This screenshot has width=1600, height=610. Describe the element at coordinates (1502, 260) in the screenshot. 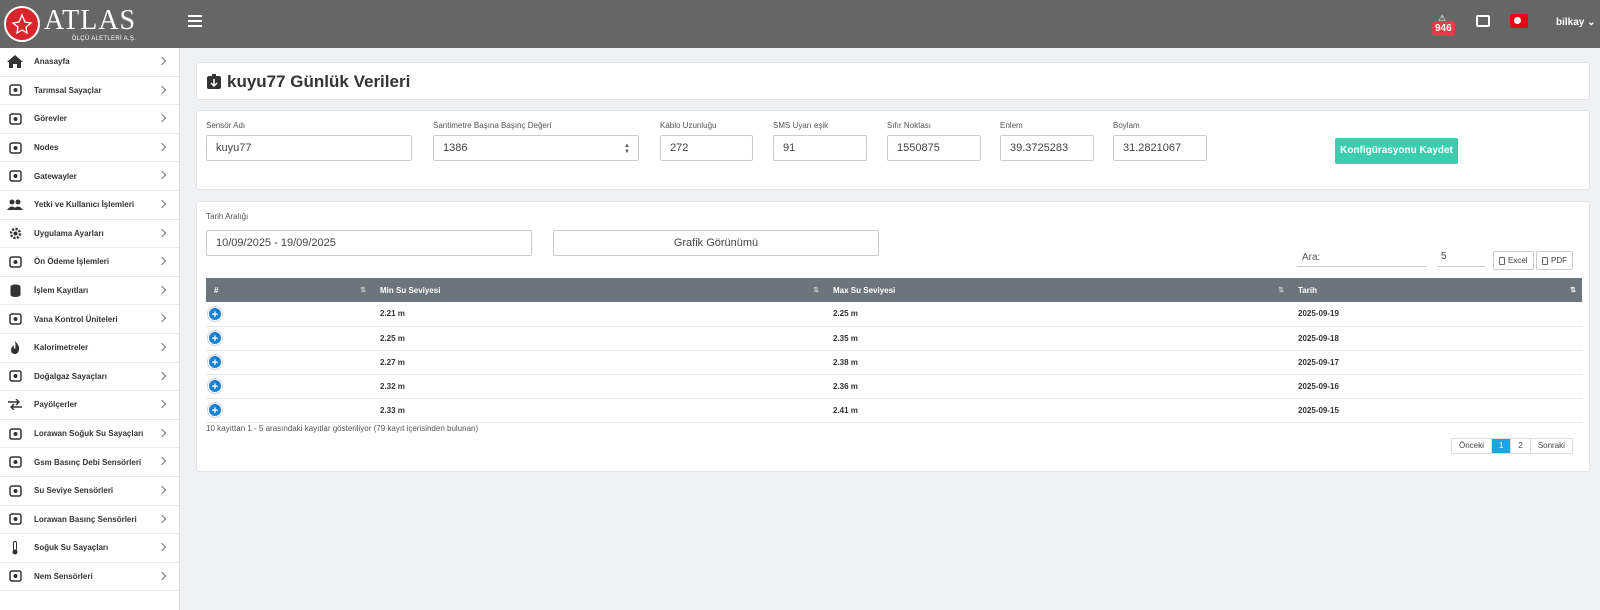

I see `file-icon` at that location.